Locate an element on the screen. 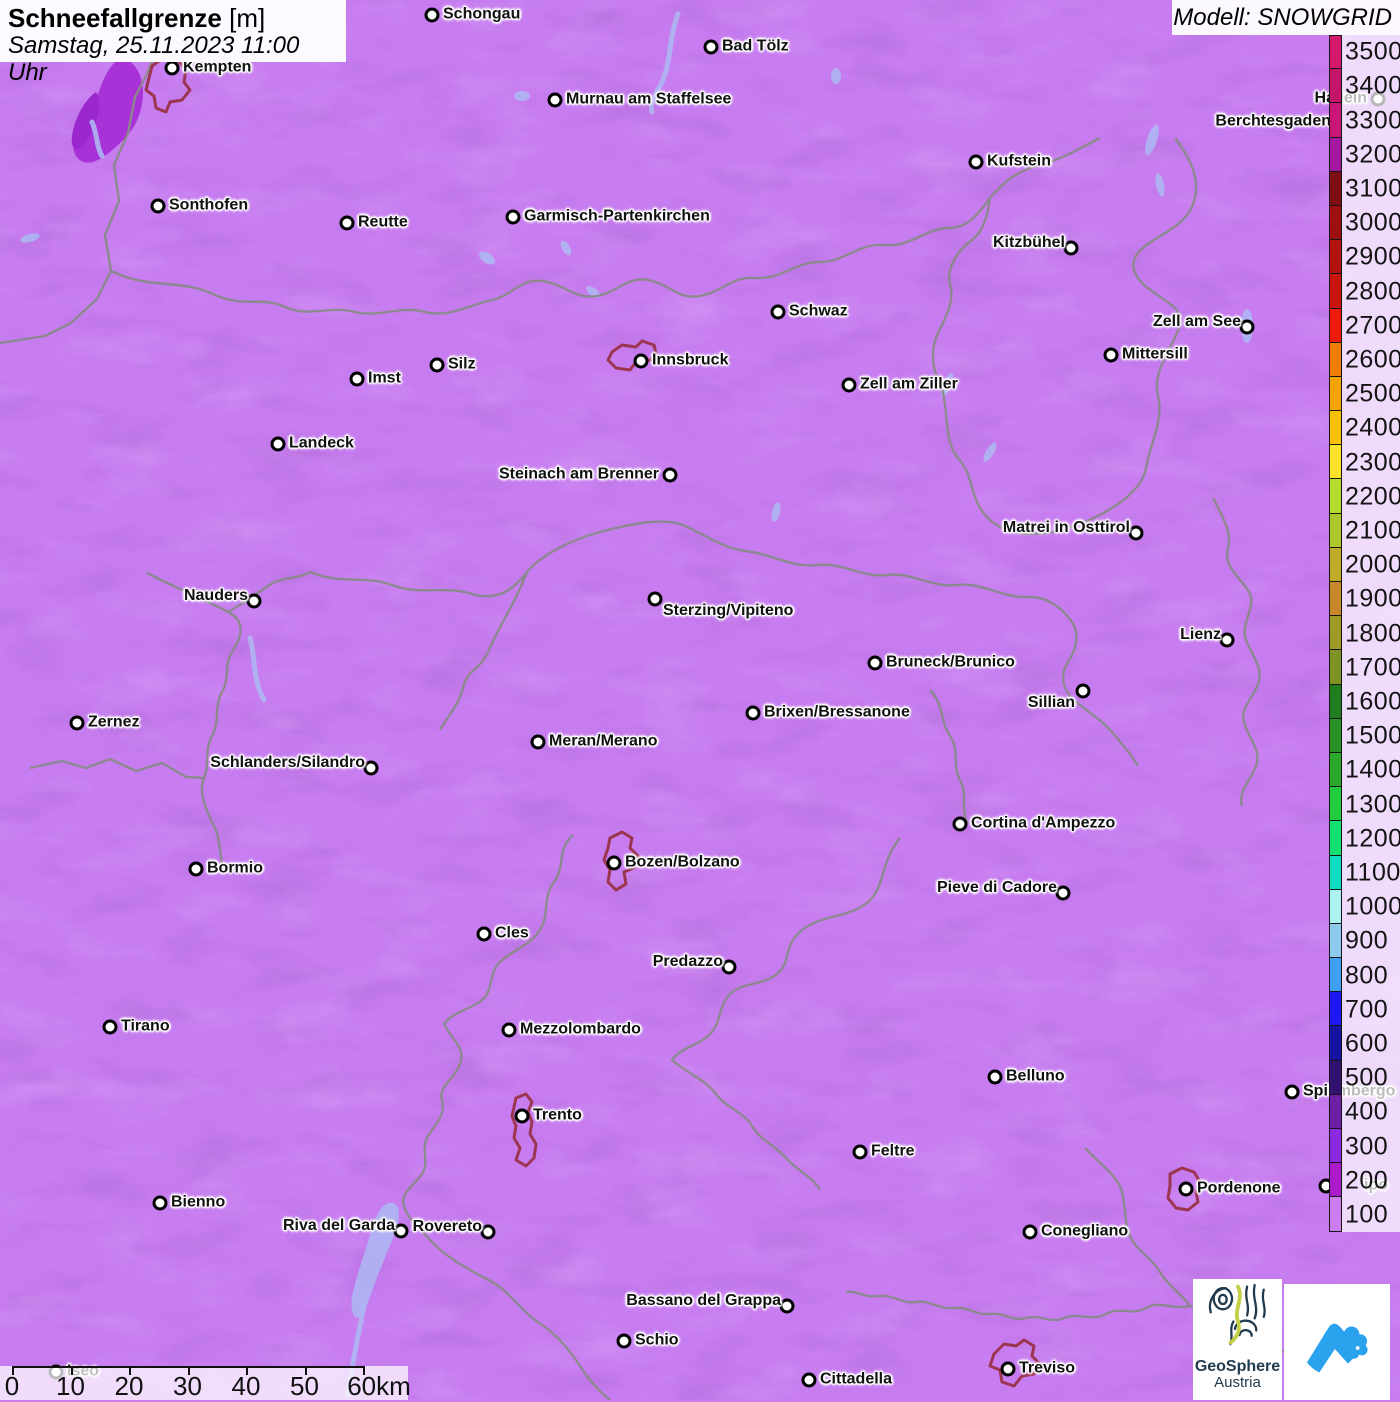  legend-value-2000: 2000 is located at coordinates (1372, 564).